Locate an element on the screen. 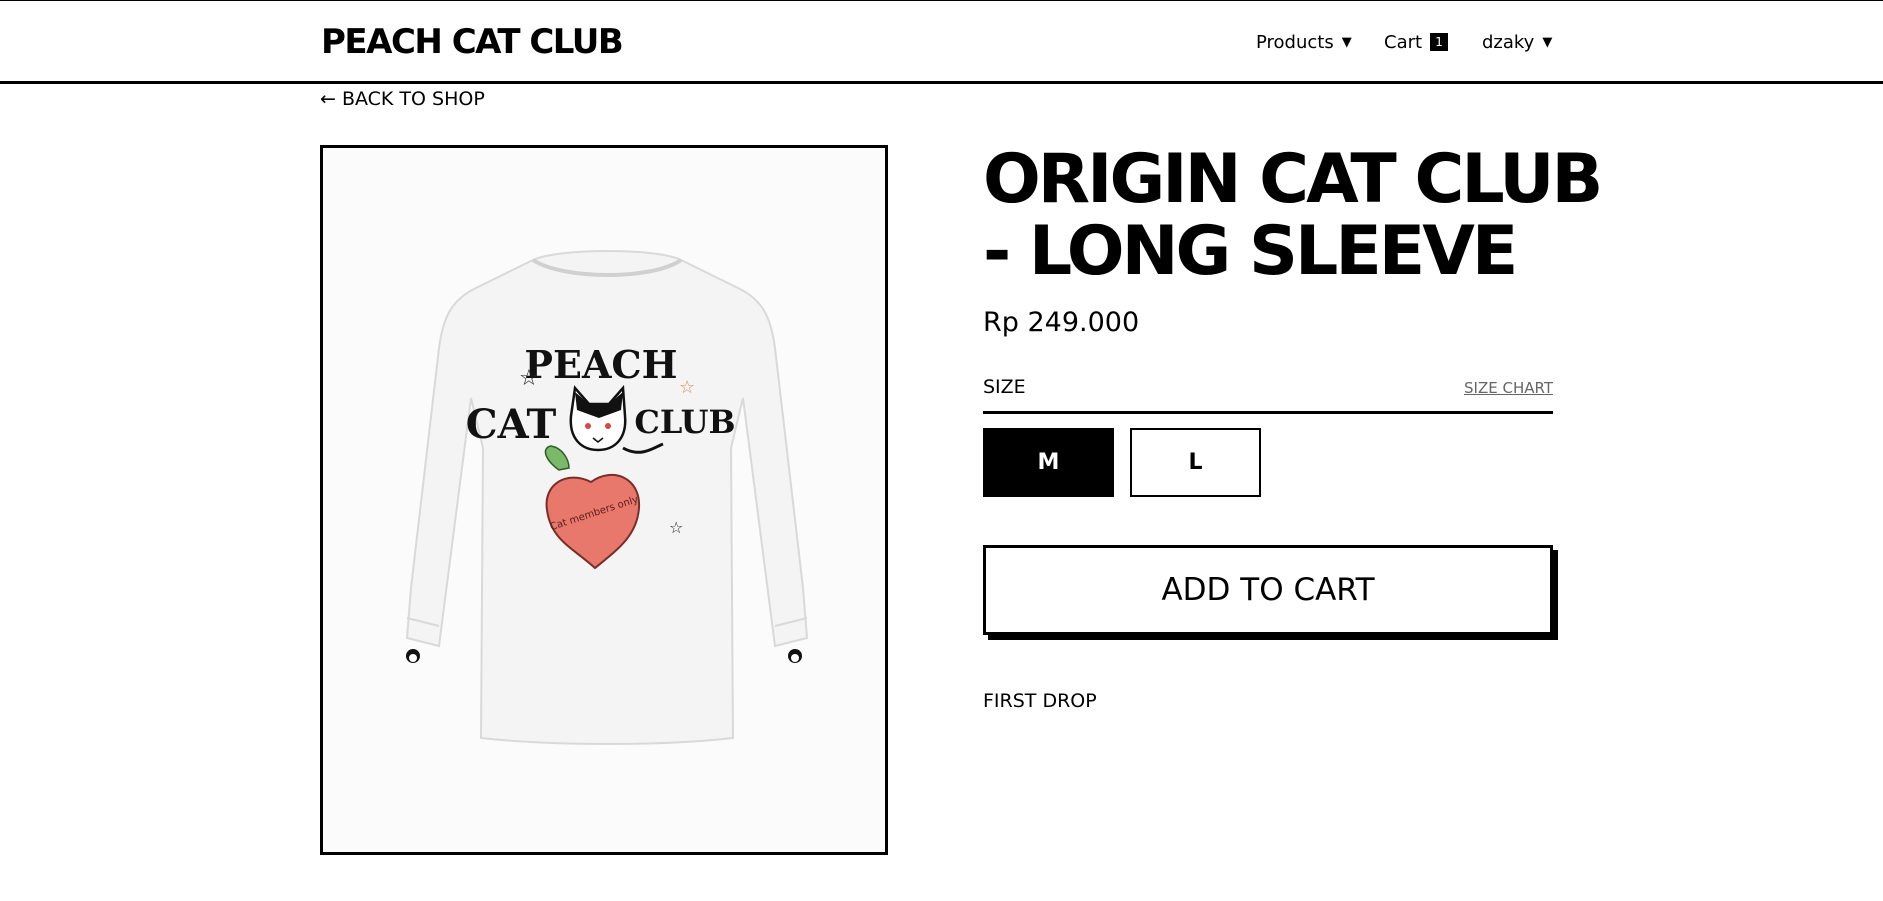 The height and width of the screenshot is (901, 1883). print-text-cat: CAT is located at coordinates (511, 424).